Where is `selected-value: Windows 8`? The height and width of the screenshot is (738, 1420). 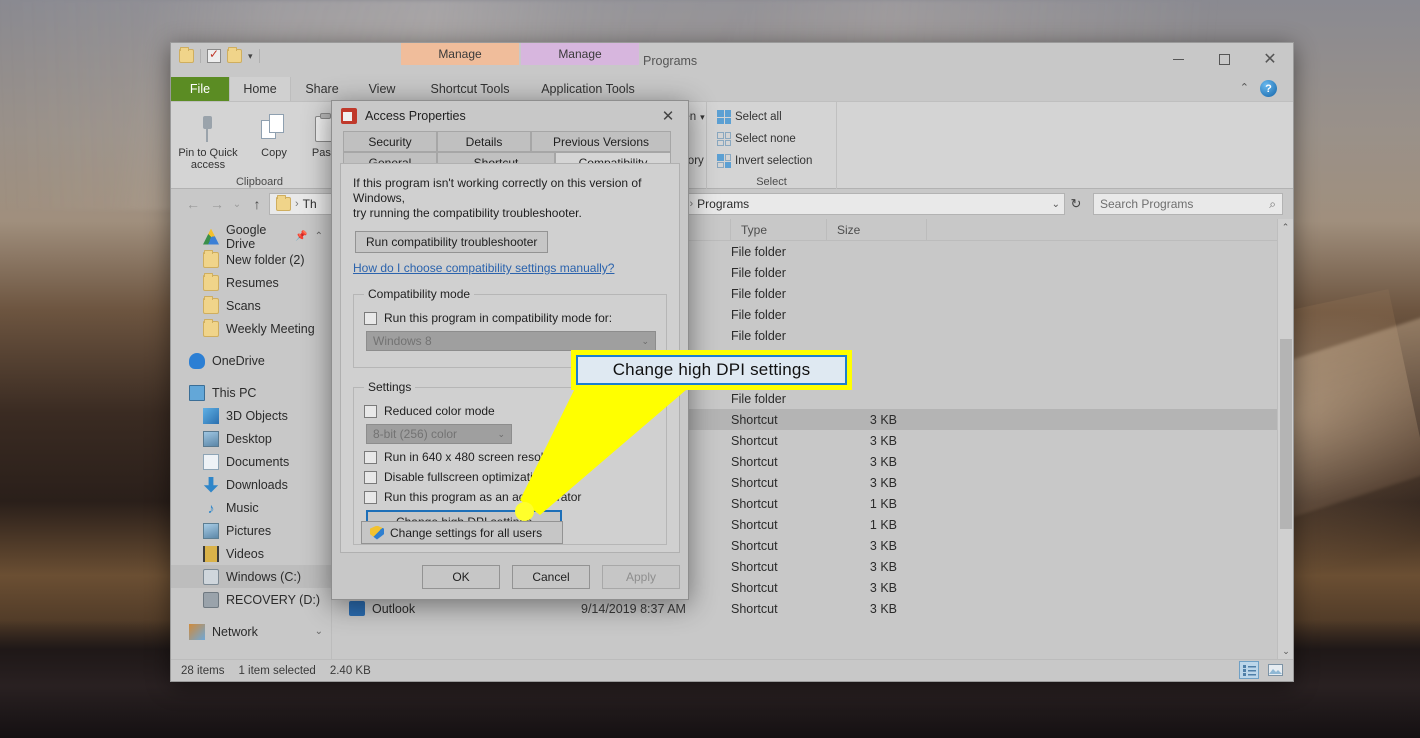
selected-value: Windows 8 is located at coordinates (402, 341).